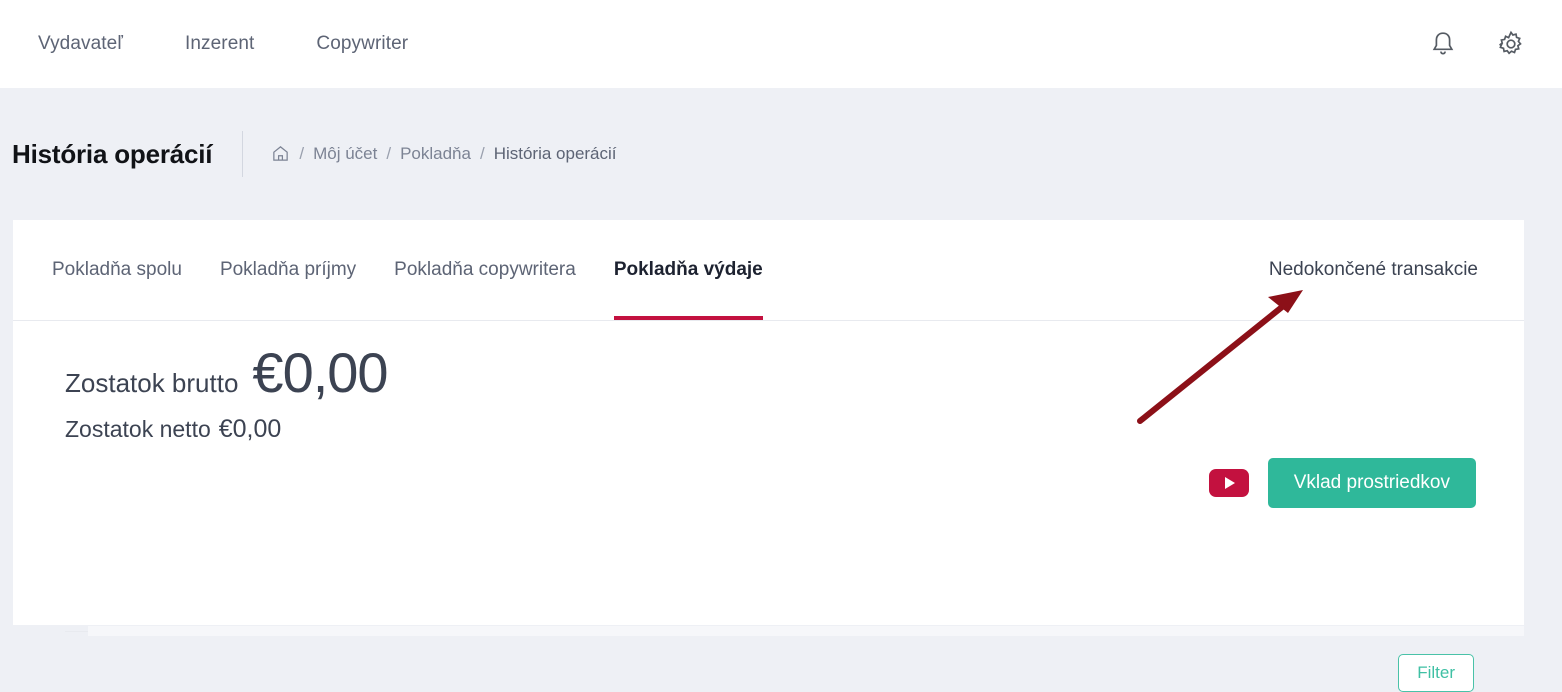  What do you see at coordinates (1436, 673) in the screenshot?
I see `filter-button: Filter` at bounding box center [1436, 673].